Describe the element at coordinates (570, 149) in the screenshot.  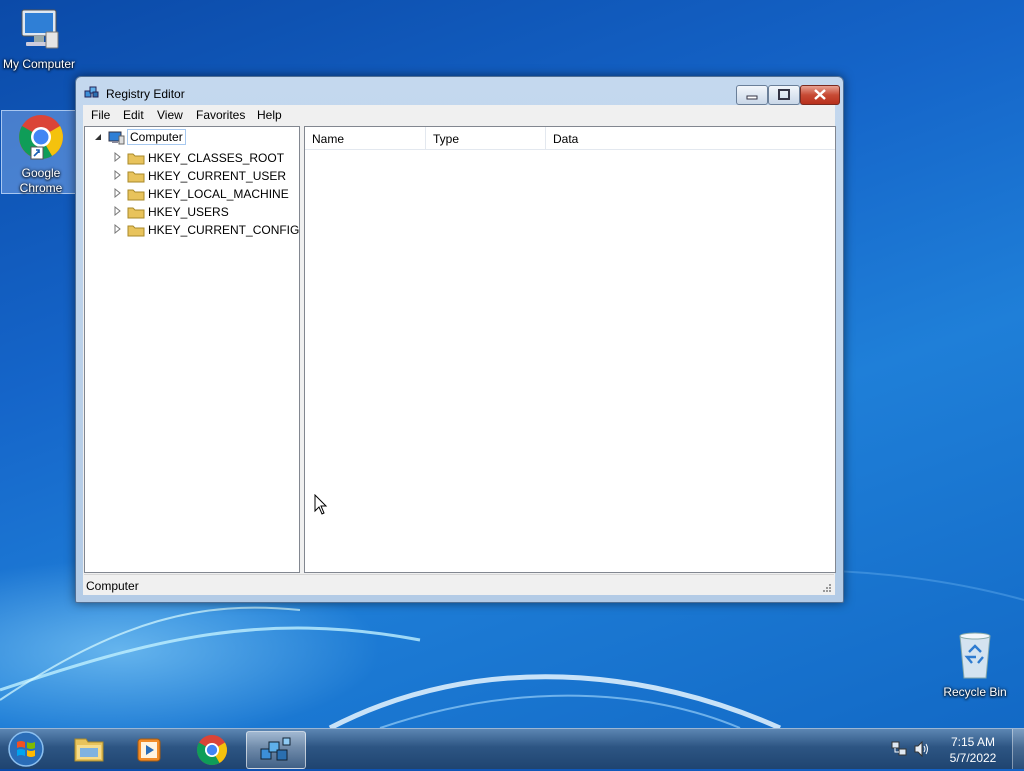
I see `header-divider` at that location.